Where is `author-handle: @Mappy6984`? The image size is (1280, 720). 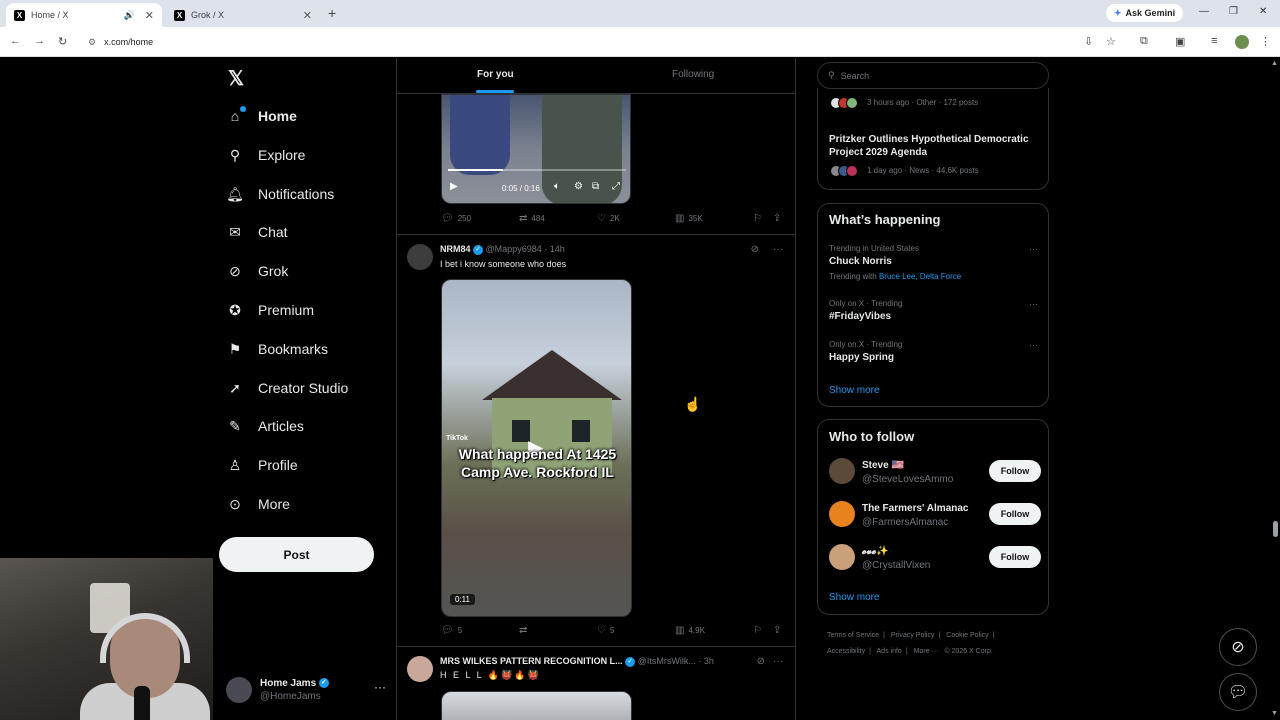 author-handle: @Mappy6984 is located at coordinates (514, 249).